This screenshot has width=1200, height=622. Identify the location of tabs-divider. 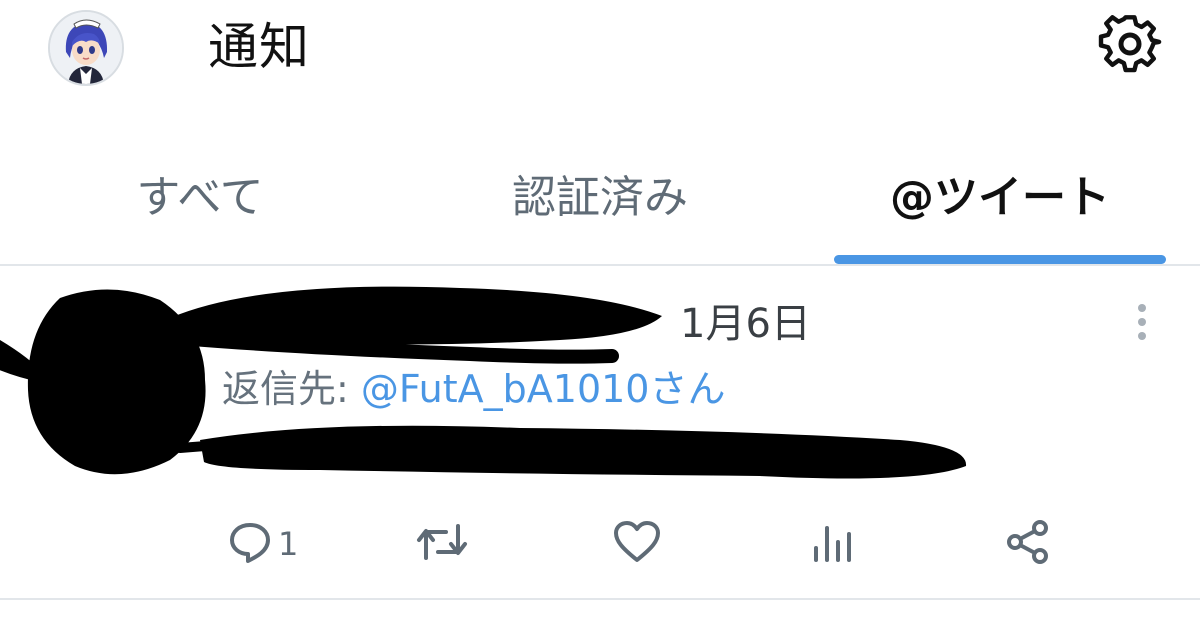
(600, 265).